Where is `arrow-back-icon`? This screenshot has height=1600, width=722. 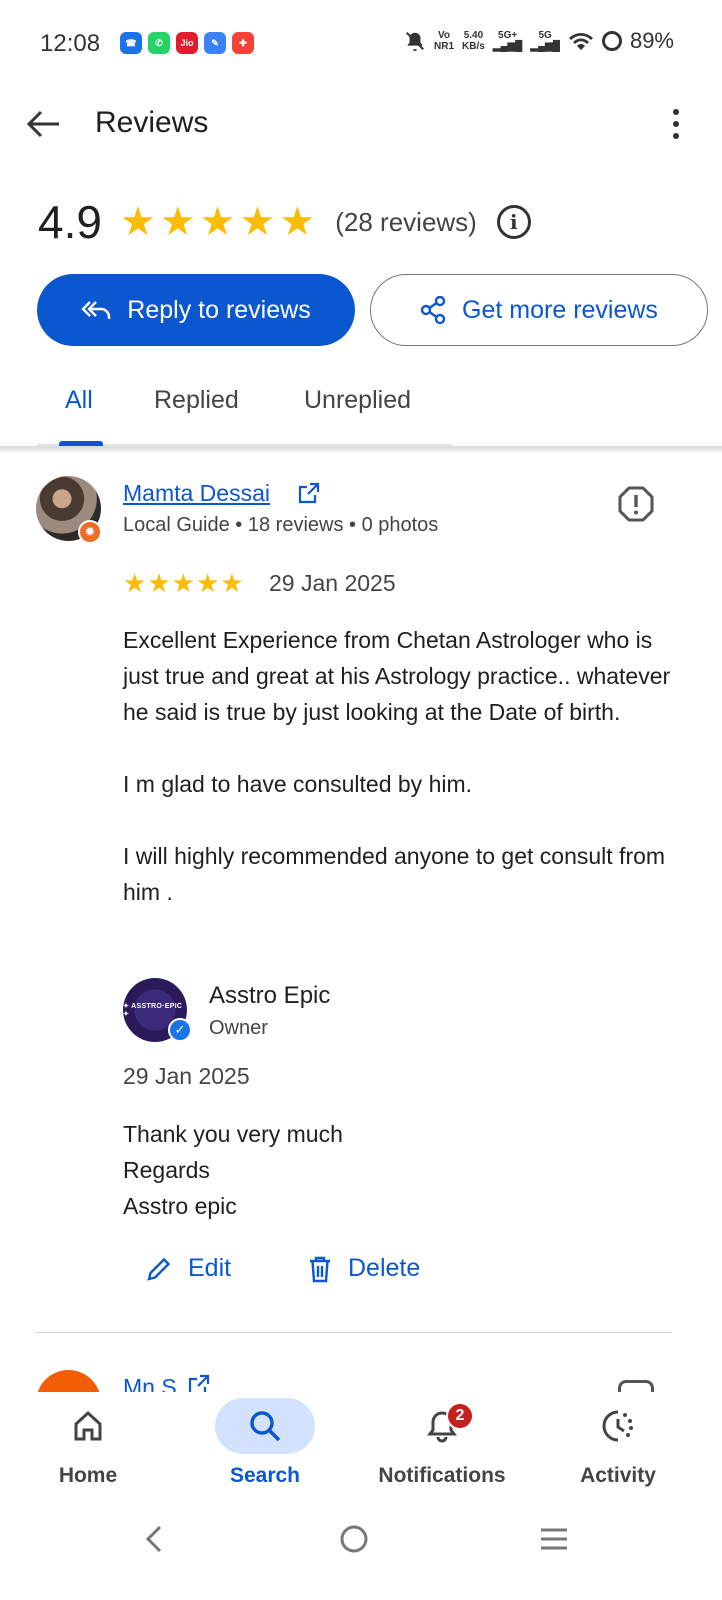
arrow-back-icon is located at coordinates (43, 124).